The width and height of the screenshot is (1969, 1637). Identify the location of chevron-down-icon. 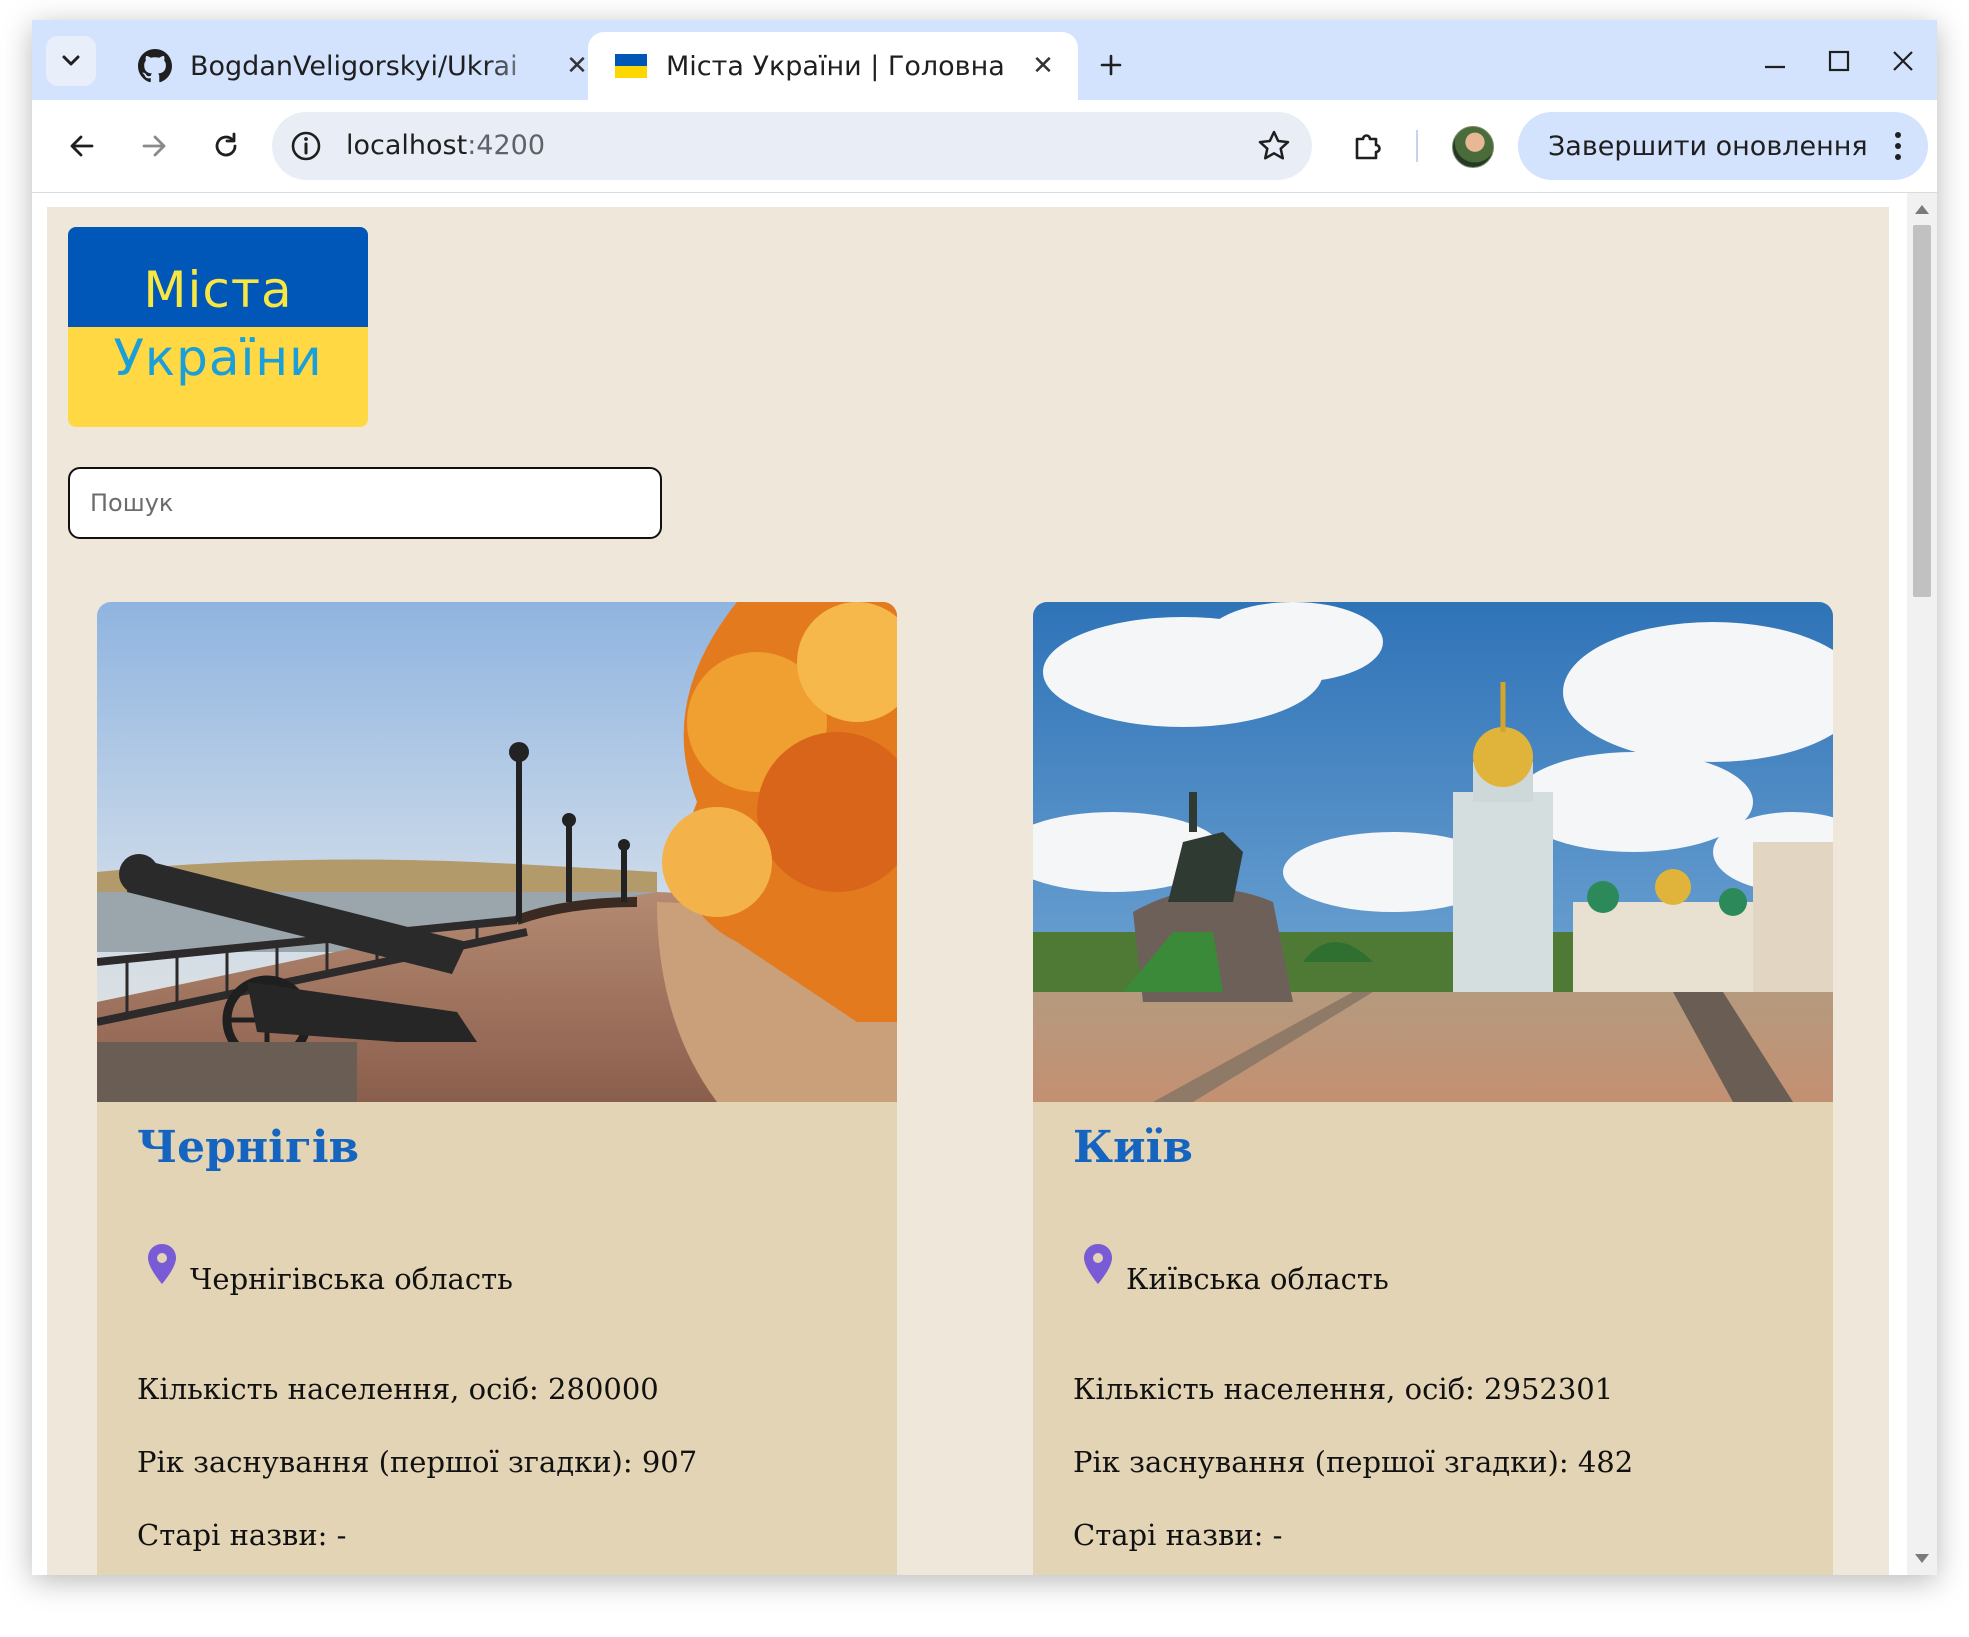
(71, 60).